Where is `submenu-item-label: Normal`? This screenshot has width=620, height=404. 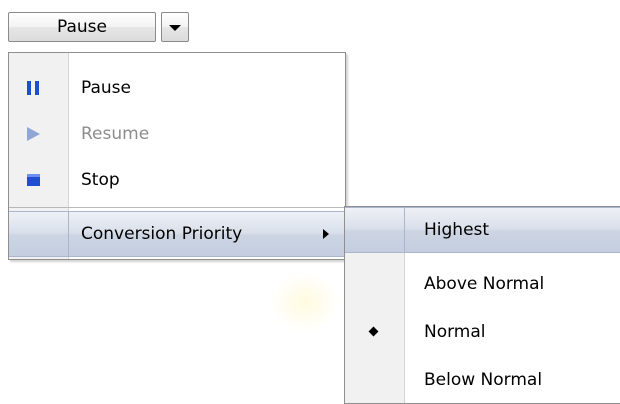
submenu-item-label: Normal is located at coordinates (455, 332).